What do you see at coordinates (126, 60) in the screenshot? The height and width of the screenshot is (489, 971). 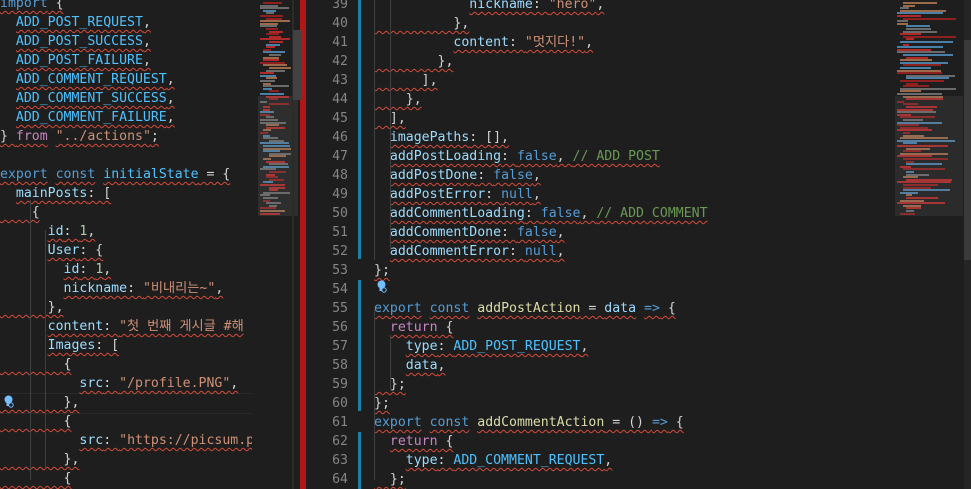 I see `code-line: ADD_POST_FAILURE,` at bounding box center [126, 60].